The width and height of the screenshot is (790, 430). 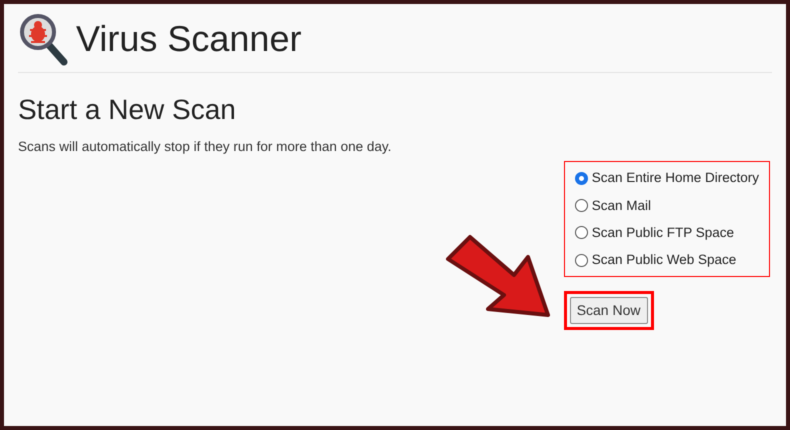 I want to click on option-label: Scan Public FTP Space, so click(x=663, y=232).